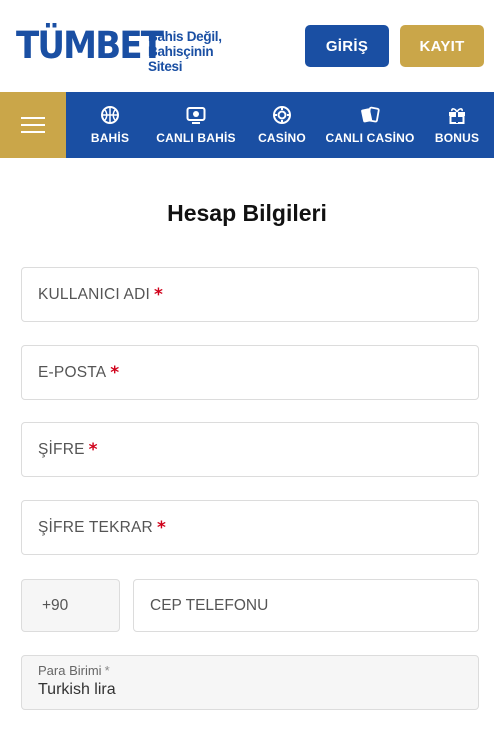  What do you see at coordinates (94, 294) in the screenshot?
I see `username-placeholder: KULLANICI ADI` at bounding box center [94, 294].